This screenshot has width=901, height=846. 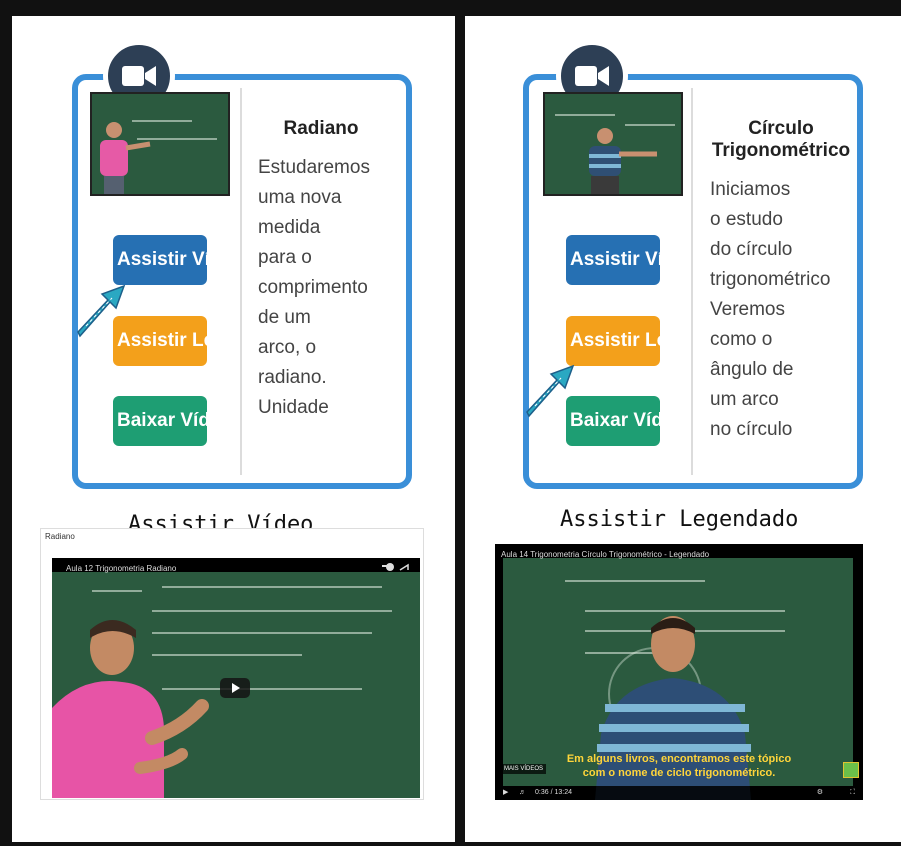 What do you see at coordinates (460, 423) in the screenshot?
I see `panel-divider` at bounding box center [460, 423].